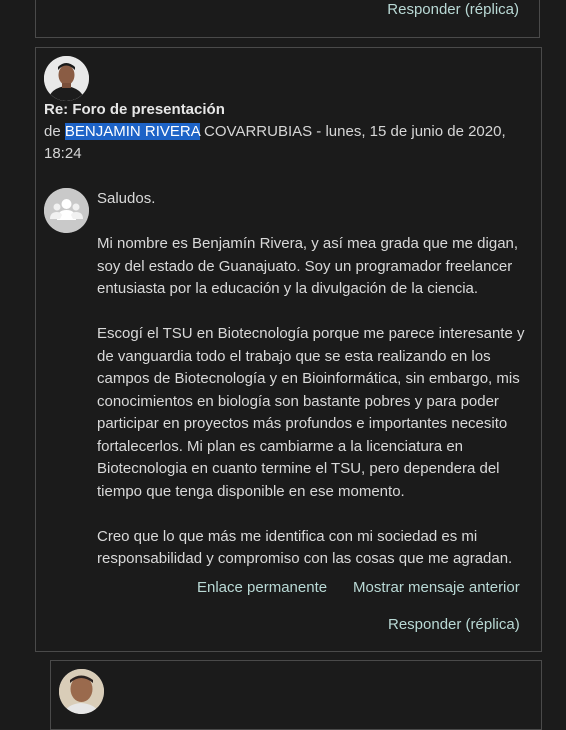 The height and width of the screenshot is (730, 566). I want to click on author-name-highlight: BENJAMIN RIVERA, so click(132, 131).